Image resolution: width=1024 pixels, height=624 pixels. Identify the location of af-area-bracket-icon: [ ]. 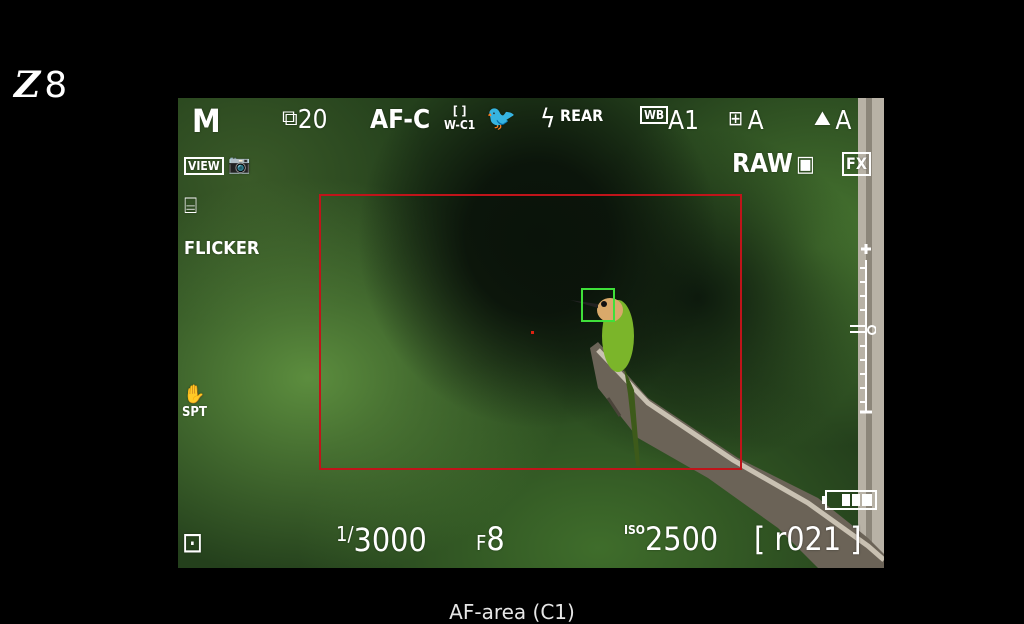
(459, 111).